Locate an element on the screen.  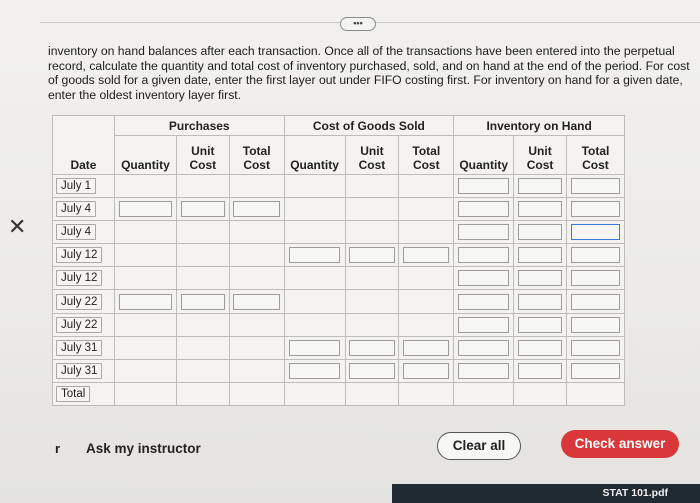
pdf-file-label: STAT 101.pdf is located at coordinates (635, 493).